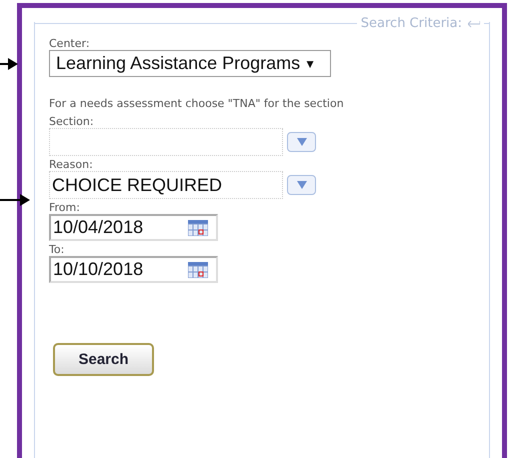 This screenshot has height=458, width=517. I want to click on legend-title: Search Criteria:, so click(411, 23).